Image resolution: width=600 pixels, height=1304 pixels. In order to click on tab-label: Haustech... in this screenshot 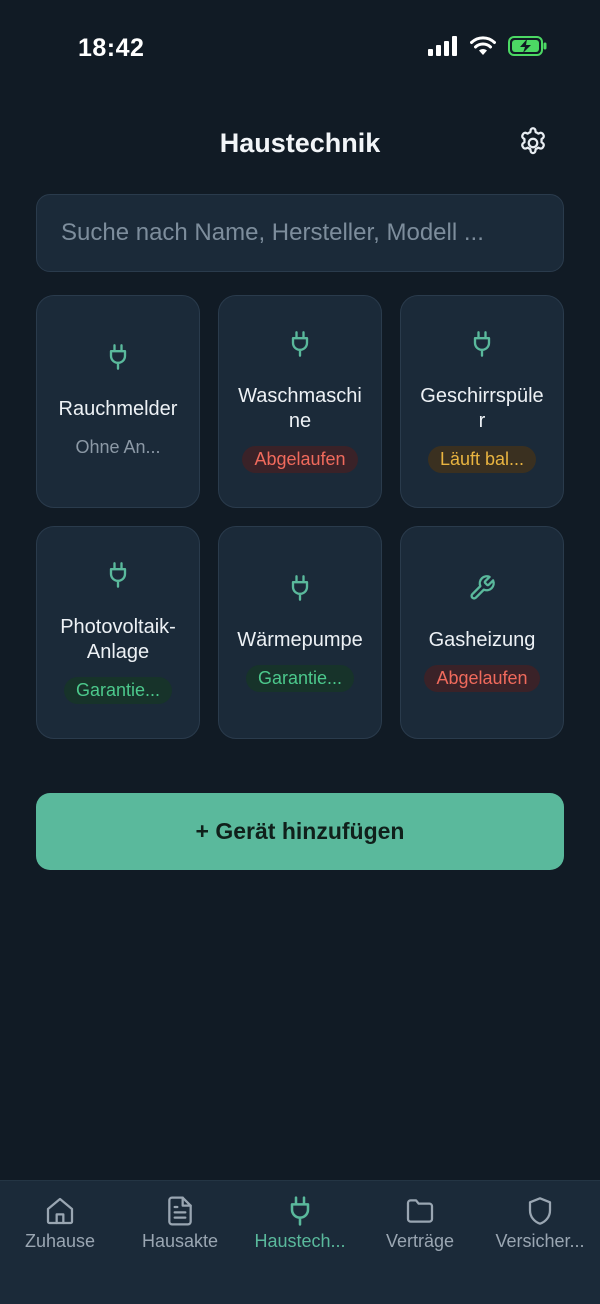, I will do `click(300, 1241)`.